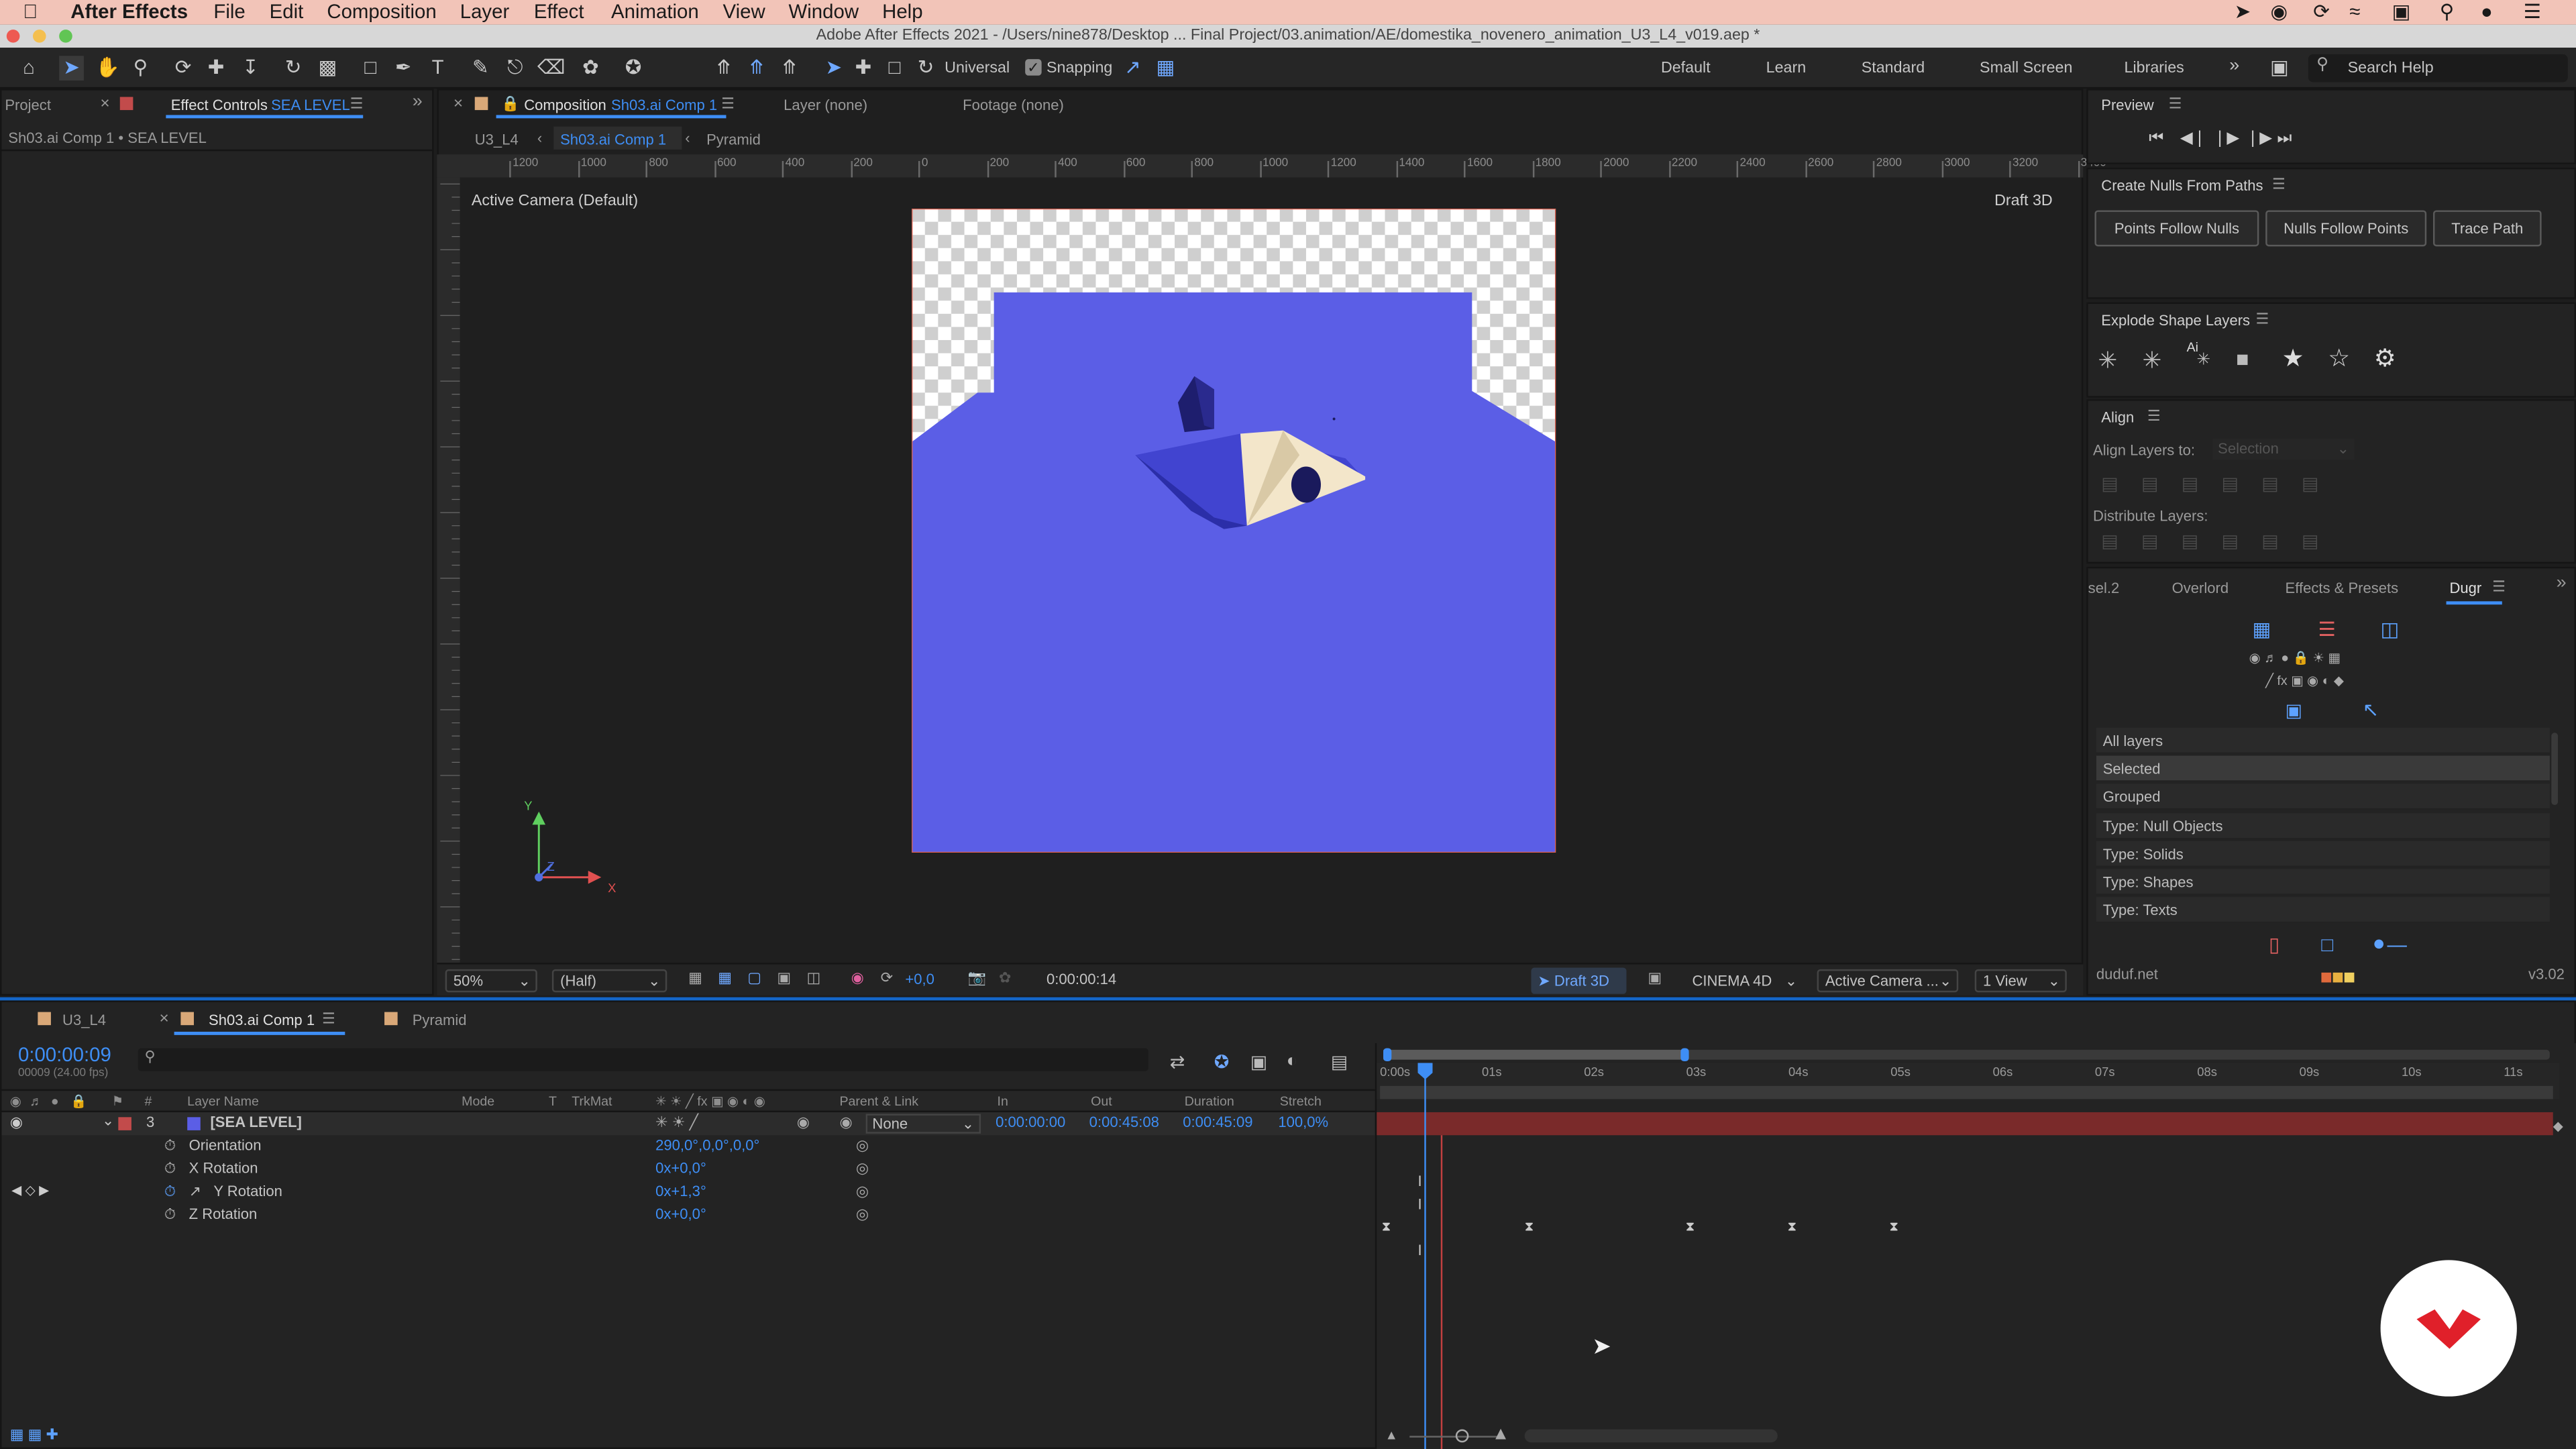  Describe the element at coordinates (1579, 980) in the screenshot. I see `draft-3d-toggle: ➤ Draft 3D` at that location.